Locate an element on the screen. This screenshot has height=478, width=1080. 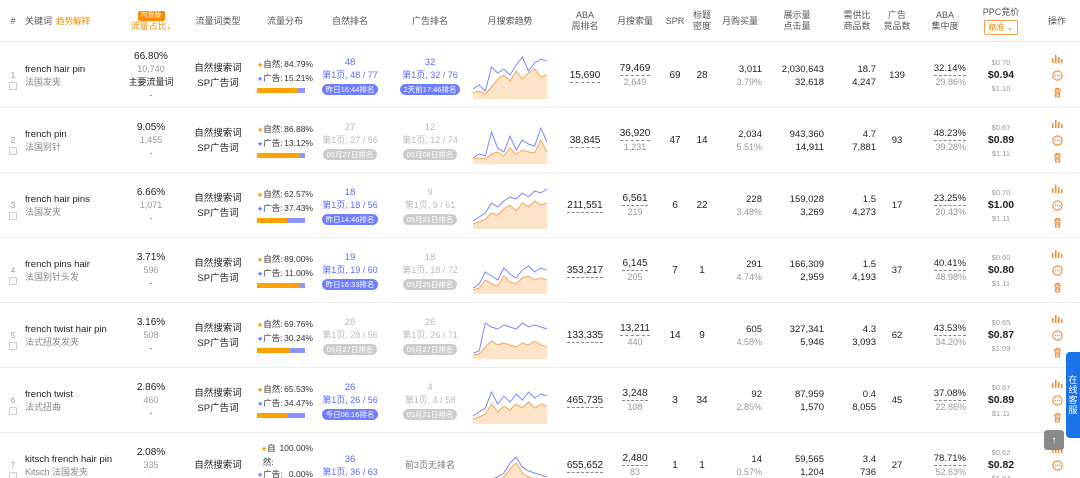
keyword-translation: 法国别针头发 is located at coordinates (52, 276).